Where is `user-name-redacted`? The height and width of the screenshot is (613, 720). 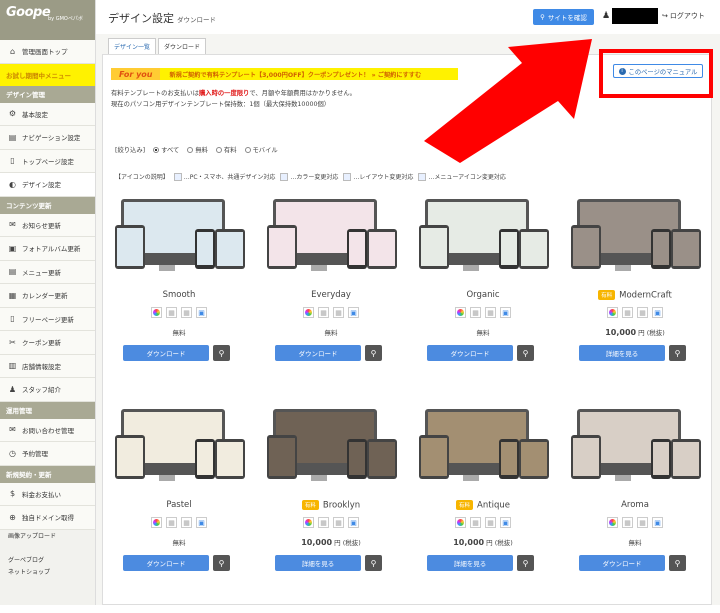 user-name-redacted is located at coordinates (635, 16).